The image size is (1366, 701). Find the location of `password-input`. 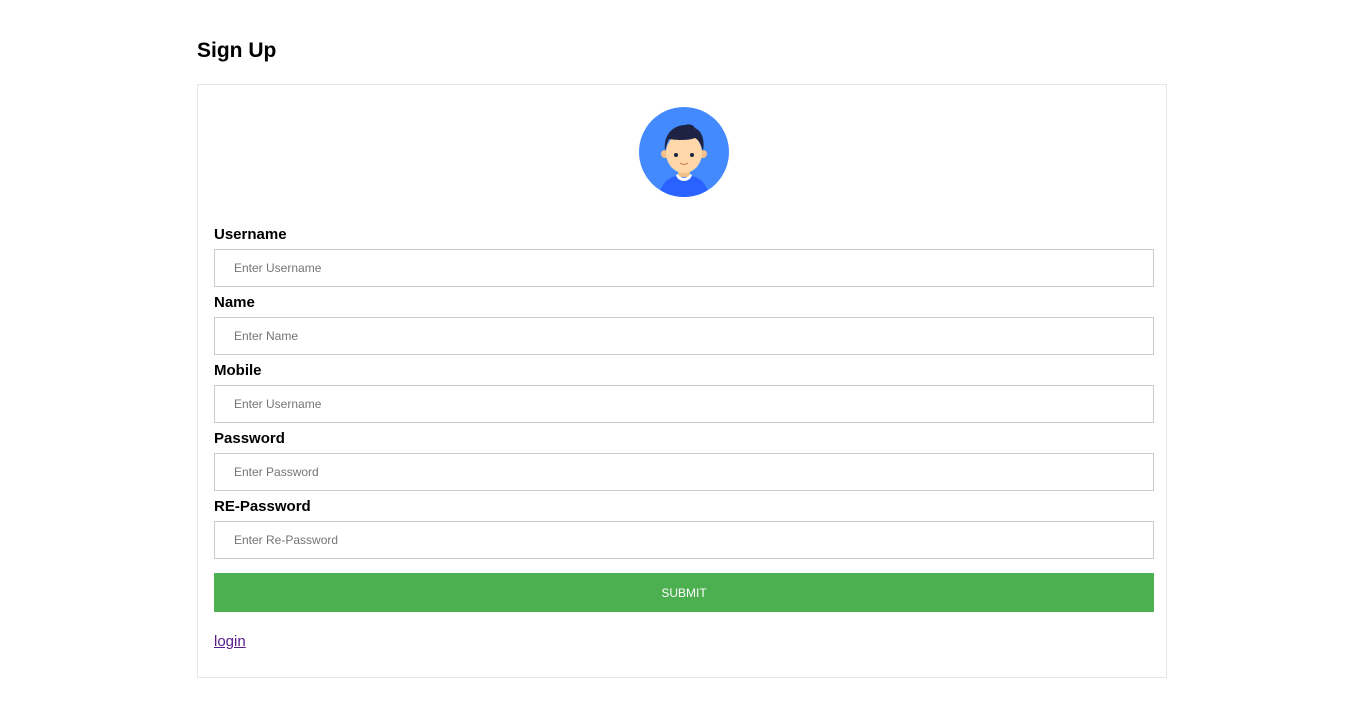

password-input is located at coordinates (684, 472).